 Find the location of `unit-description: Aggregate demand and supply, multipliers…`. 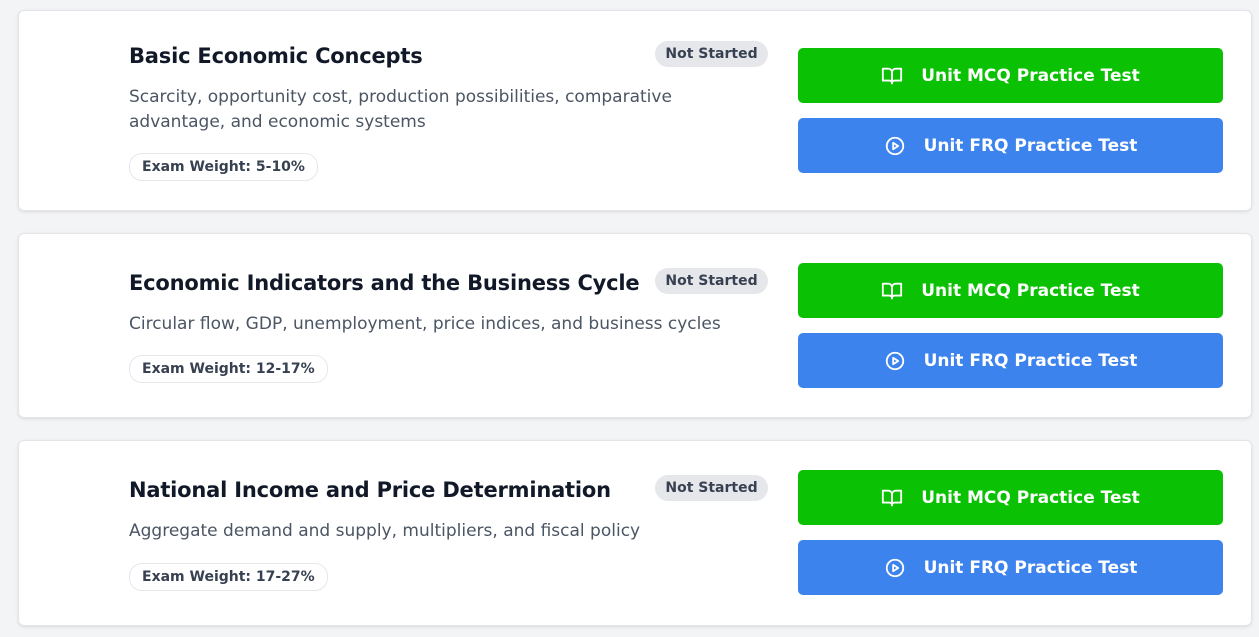

unit-description: Aggregate demand and supply, multipliers… is located at coordinates (385, 531).